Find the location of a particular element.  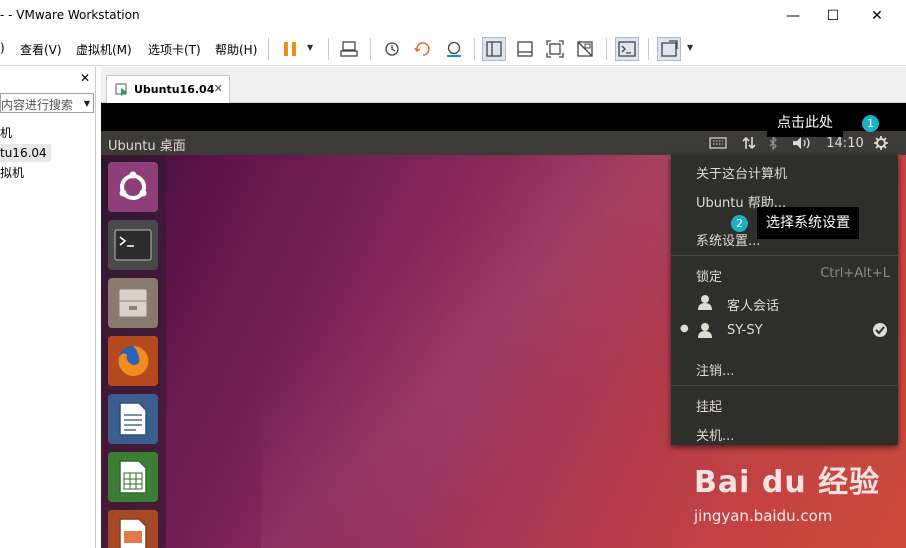

library-search-input: 内容进行搜索 ▼ is located at coordinates (47, 103).